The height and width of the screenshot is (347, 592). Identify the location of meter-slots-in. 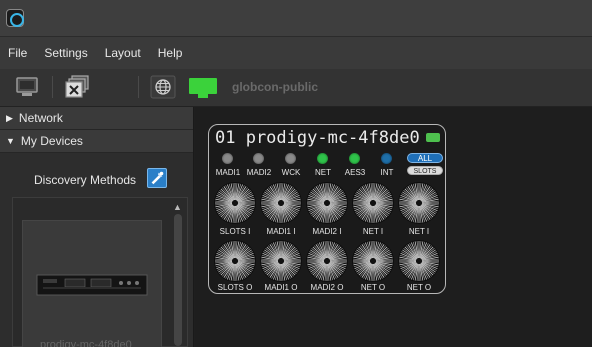
(235, 203).